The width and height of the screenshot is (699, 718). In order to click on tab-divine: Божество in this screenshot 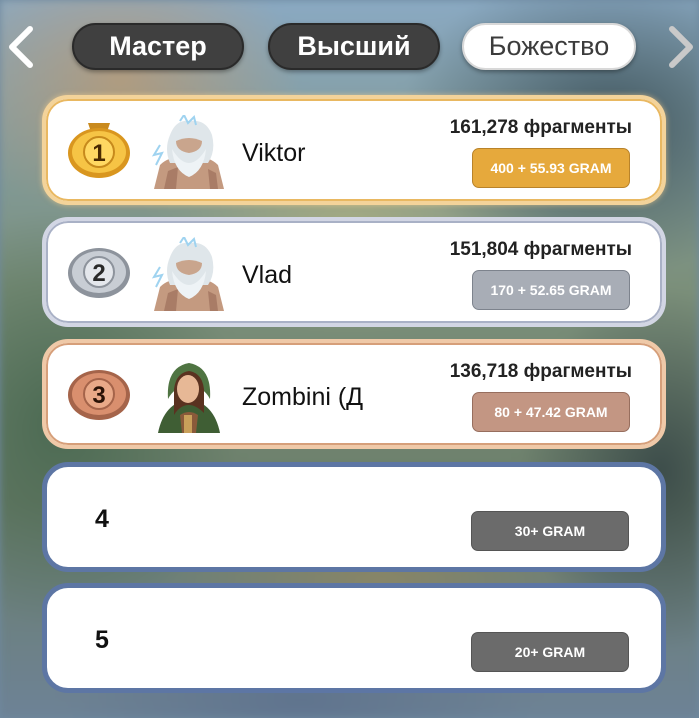, I will do `click(549, 46)`.